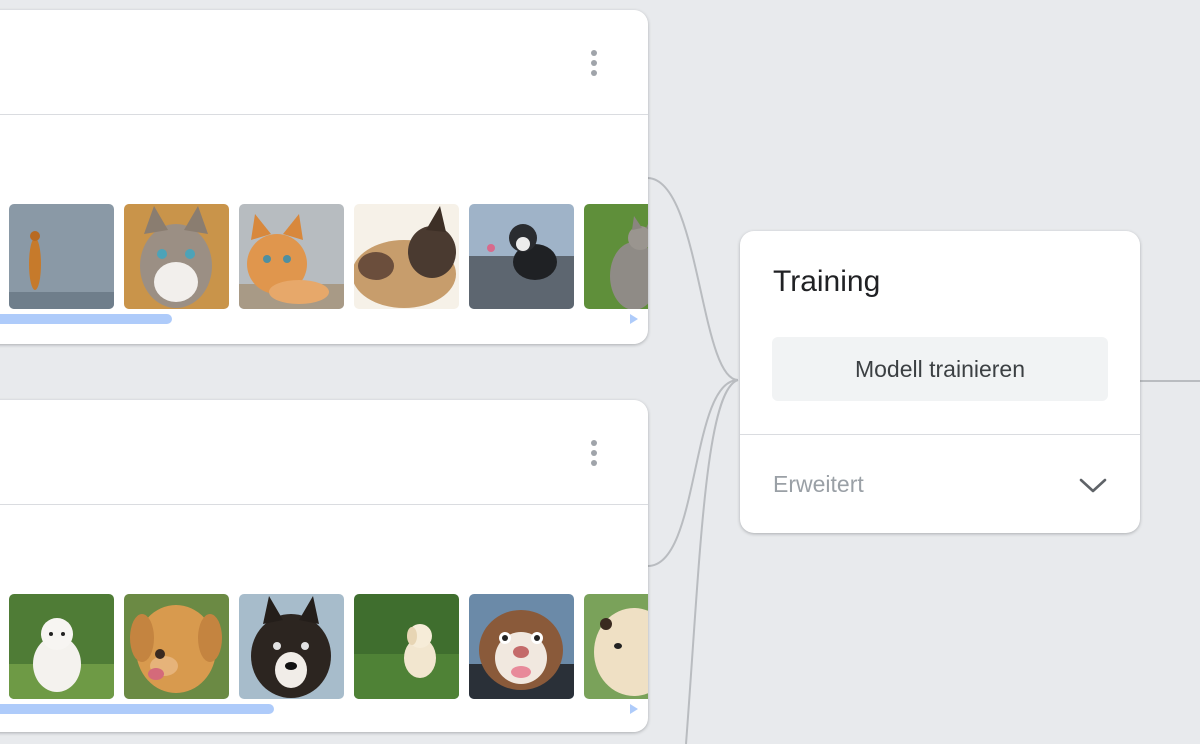 The height and width of the screenshot is (744, 1200). I want to click on training-panel: Training Modell trainieren Erweitert, so click(940, 382).